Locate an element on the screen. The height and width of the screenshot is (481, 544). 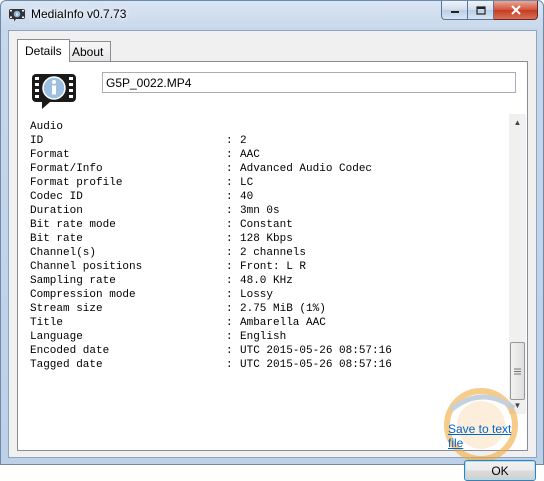
info-row: Language: English is located at coordinates (272, 337).